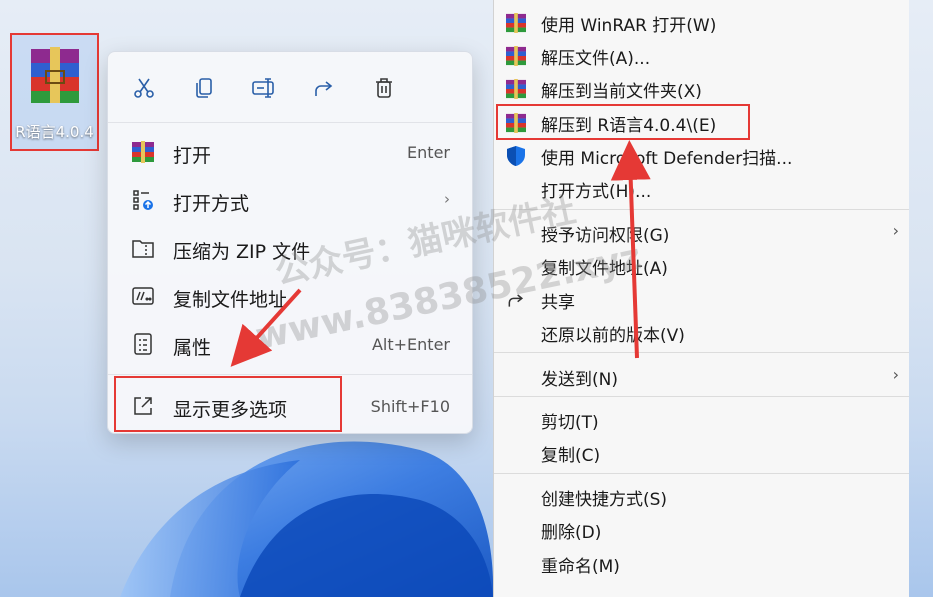  Describe the element at coordinates (623, 122) in the screenshot. I see `highlight-box-extract-to` at that location.